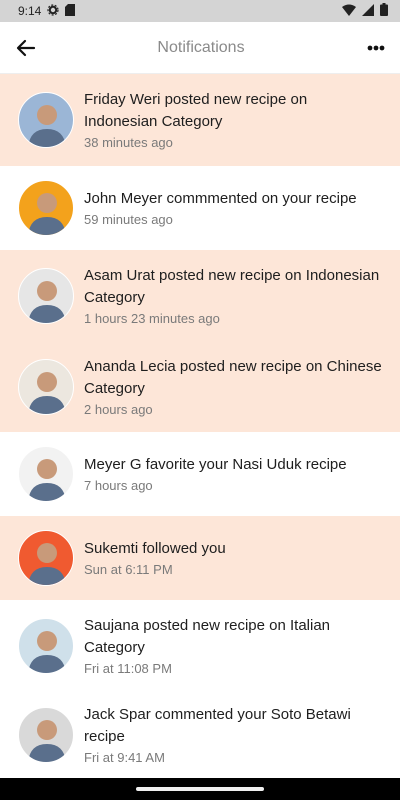 The image size is (400, 800). What do you see at coordinates (215, 464) in the screenshot?
I see `notification-message: Meyer G favorite your Nasi Uduk recipe` at bounding box center [215, 464].